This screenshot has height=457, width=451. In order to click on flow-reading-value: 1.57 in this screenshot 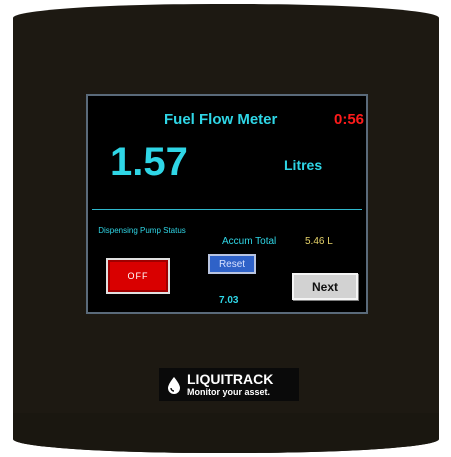, I will do `click(149, 162)`.